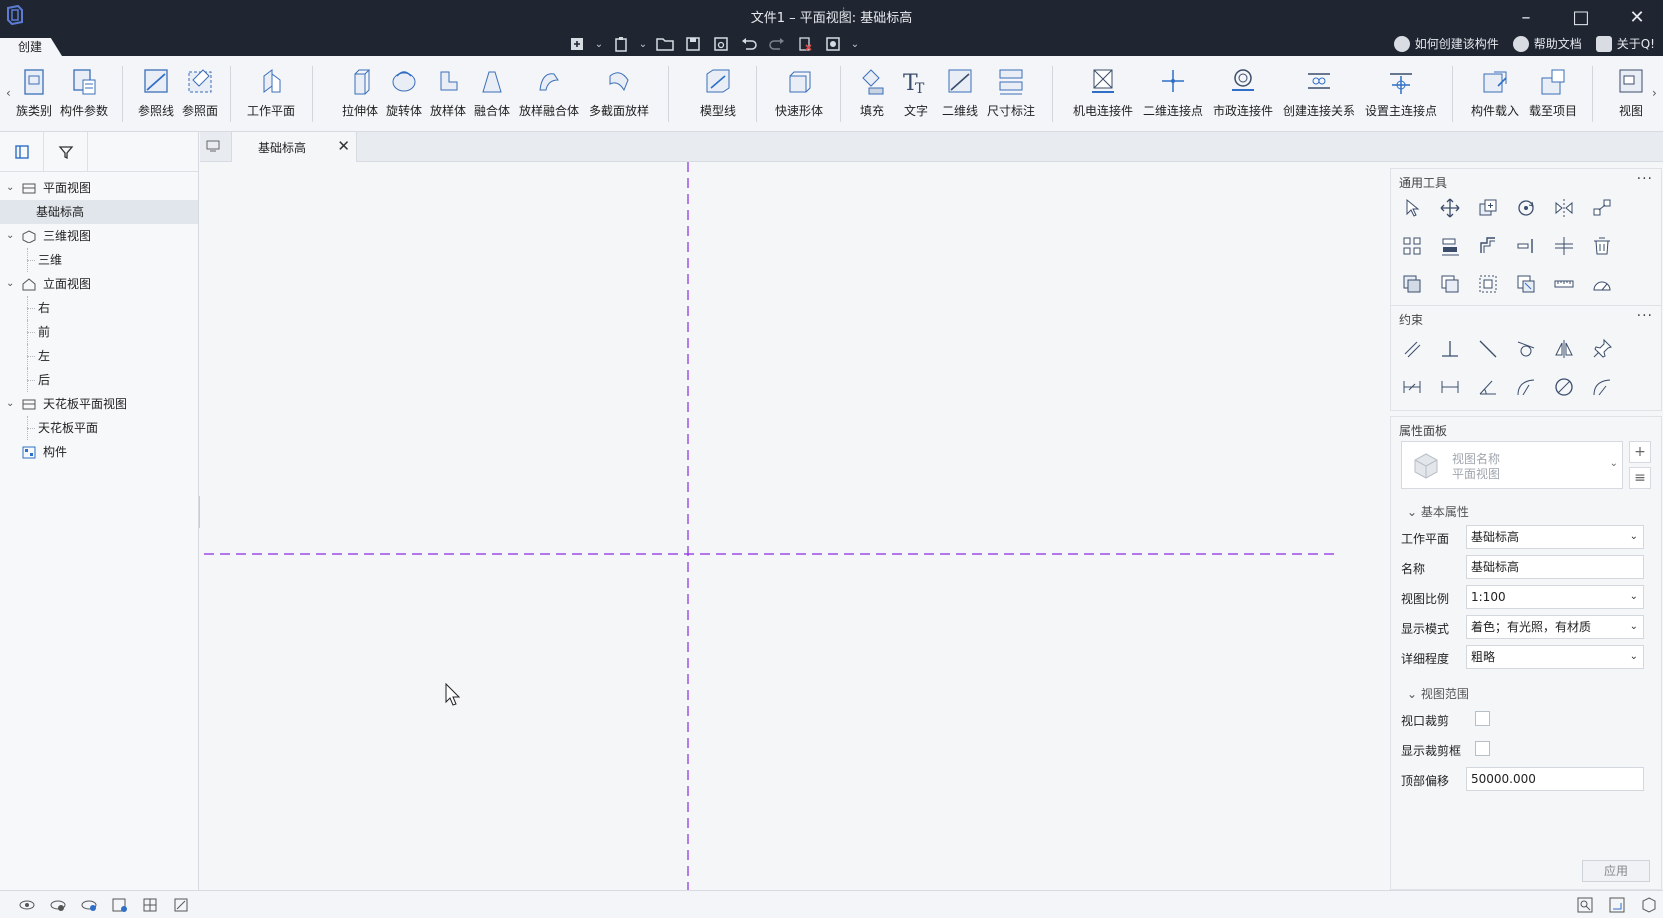 Image resolution: width=1663 pixels, height=918 pixels. I want to click on browser-tab-tree, so click(22, 152).